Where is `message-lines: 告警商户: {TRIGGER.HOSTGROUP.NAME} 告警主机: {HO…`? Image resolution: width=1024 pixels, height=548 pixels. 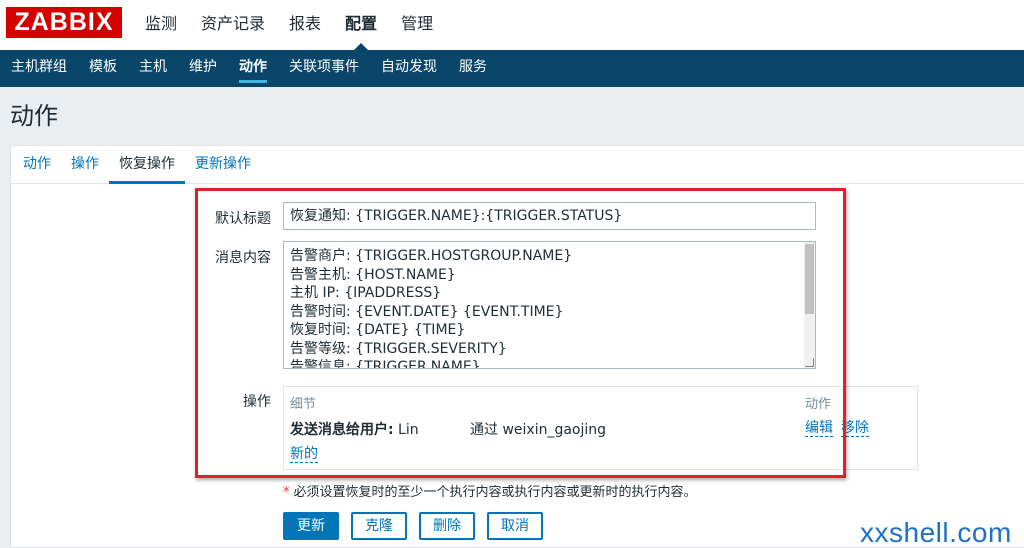
message-lines: 告警商户: {TRIGGER.HOSTGROUP.NAME} 告警主机: {HO… is located at coordinates (431, 308).